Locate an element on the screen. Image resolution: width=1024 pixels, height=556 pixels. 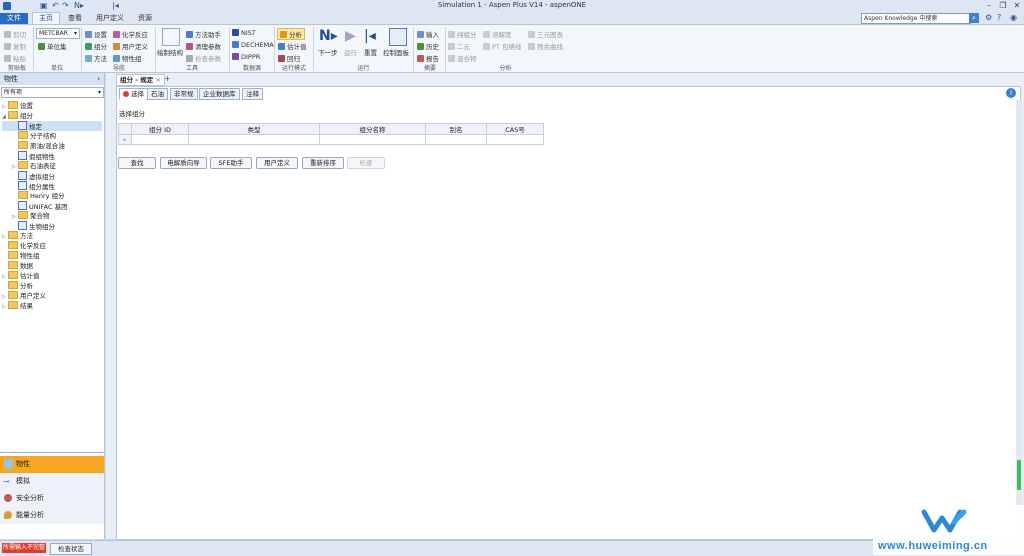
unit-sets-button: 单位集 is located at coordinates (52, 46).